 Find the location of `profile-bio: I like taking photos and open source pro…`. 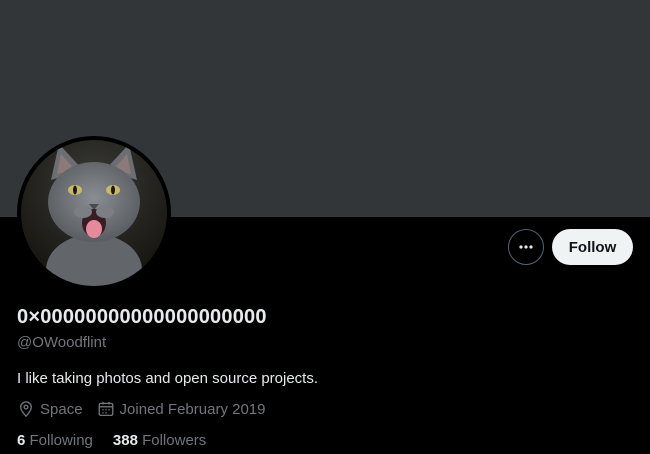

profile-bio: I like taking photos and open source pro… is located at coordinates (168, 378).